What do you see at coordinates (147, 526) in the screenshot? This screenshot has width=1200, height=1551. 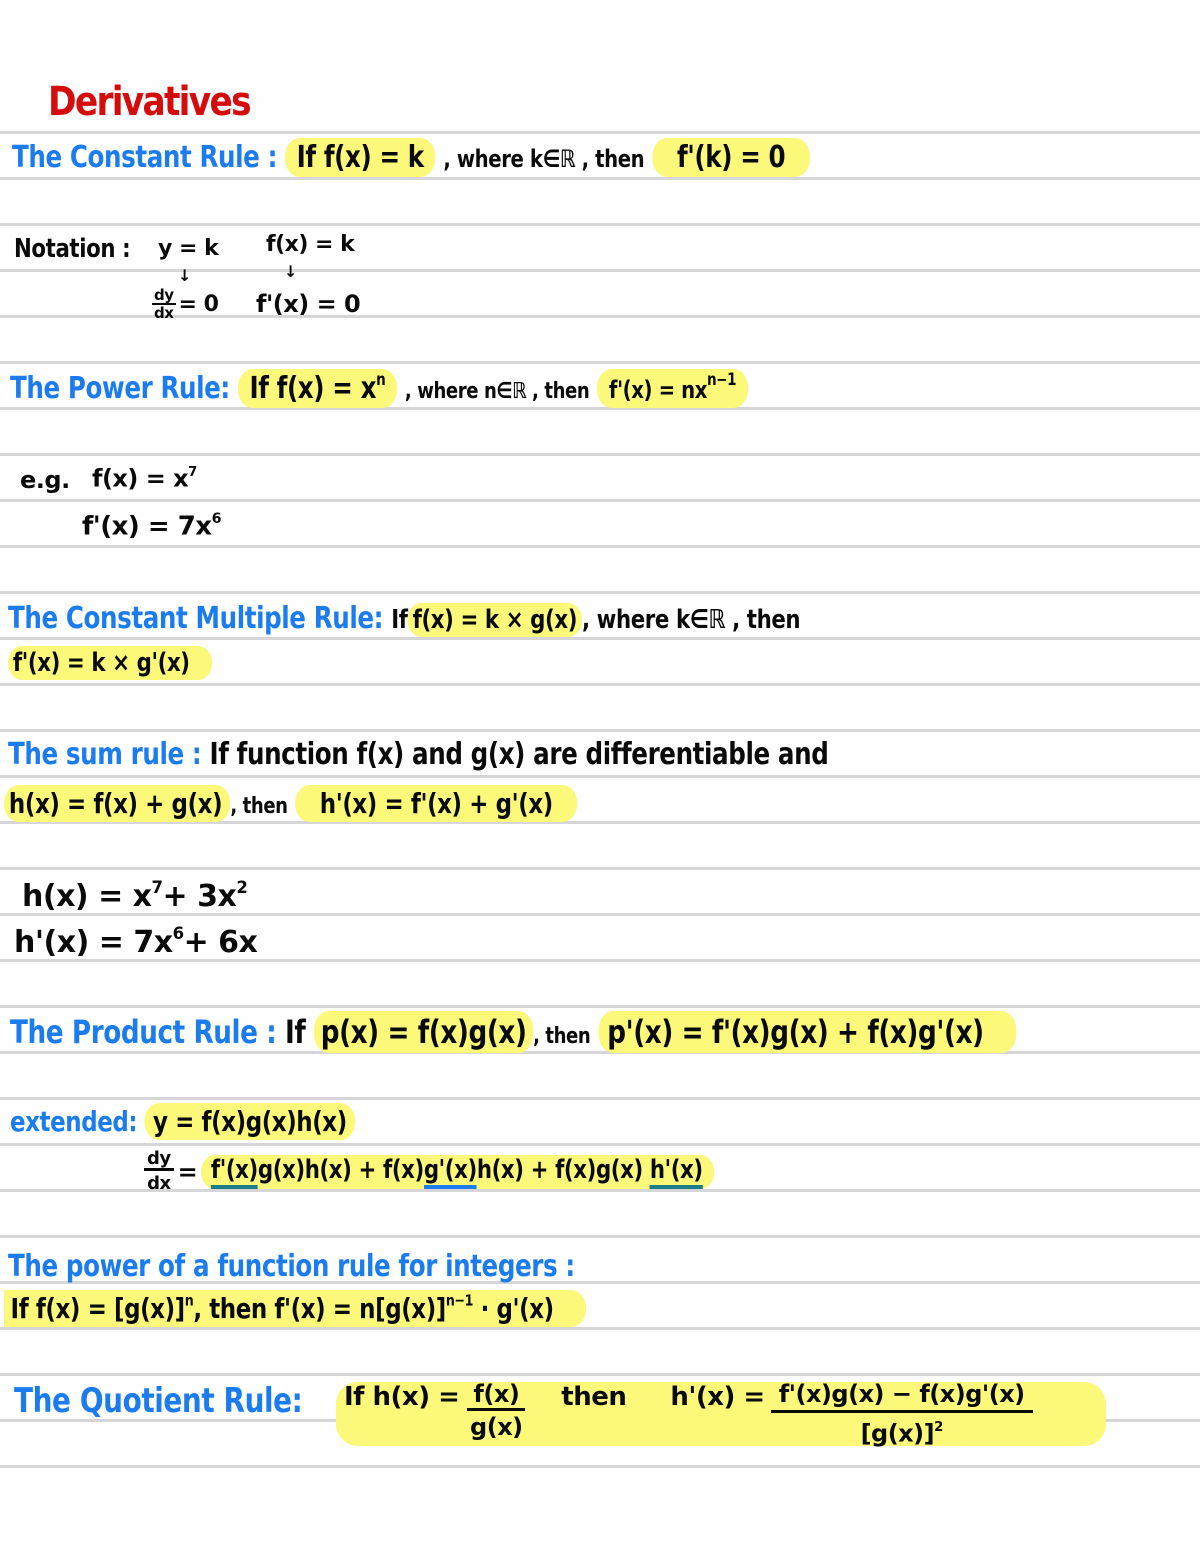 I see `power-example-line2-base: f'(x) = 7x` at bounding box center [147, 526].